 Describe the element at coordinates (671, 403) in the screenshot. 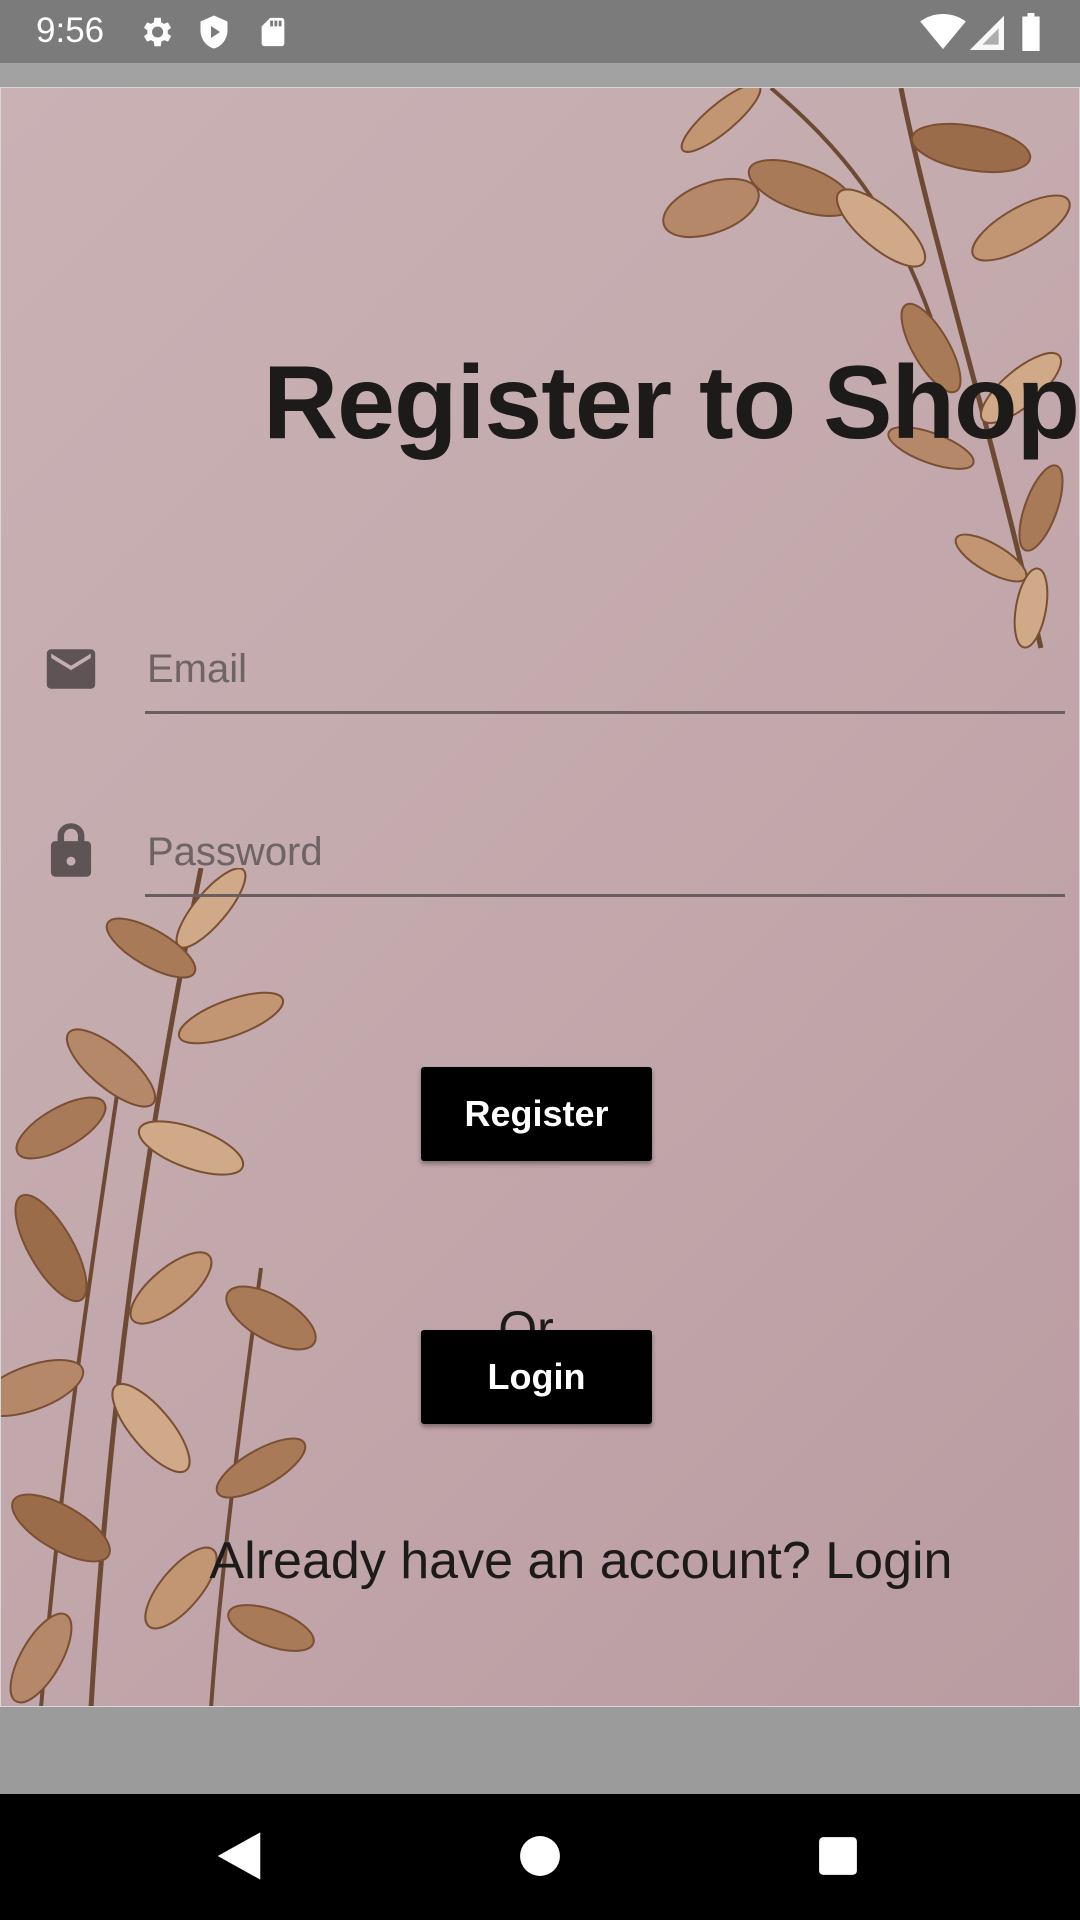

I see `page-title: Register to Shop` at that location.